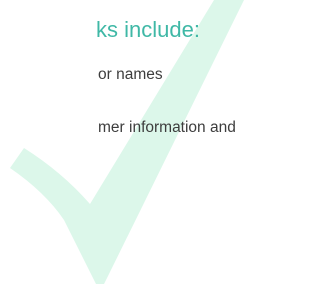  I want to click on list-item-text: or names, so click(130, 74).